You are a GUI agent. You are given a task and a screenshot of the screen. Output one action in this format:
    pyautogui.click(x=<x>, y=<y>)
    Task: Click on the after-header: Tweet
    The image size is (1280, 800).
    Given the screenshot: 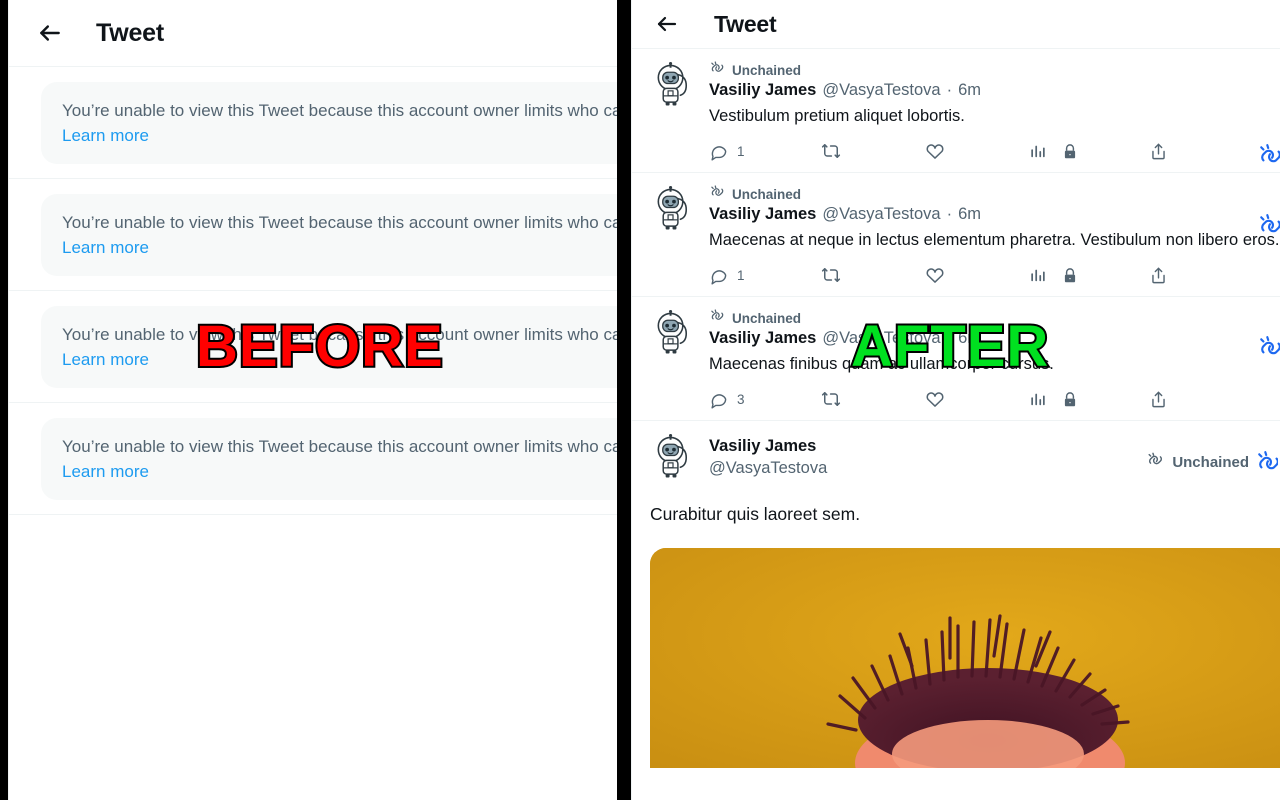 What is the action you would take?
    pyautogui.click(x=956, y=24)
    